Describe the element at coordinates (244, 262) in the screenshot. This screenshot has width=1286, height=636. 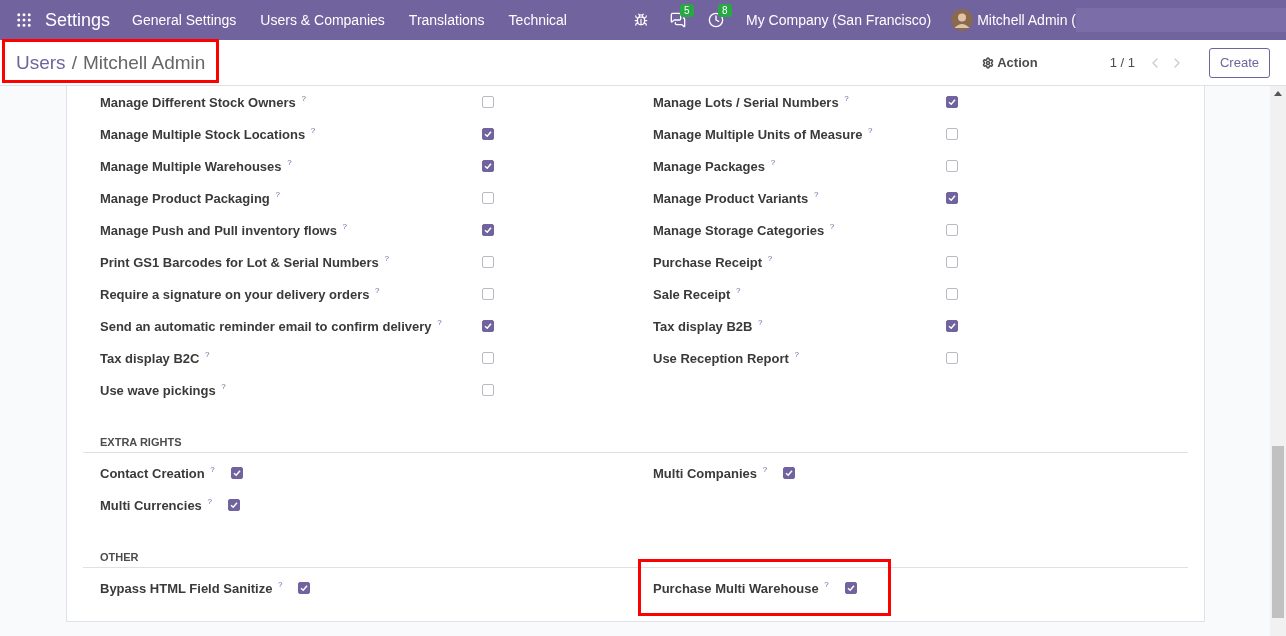
I see `setting-label: Print GS1 Barcodes for Lot & Serial Numbers $^{?}$` at that location.